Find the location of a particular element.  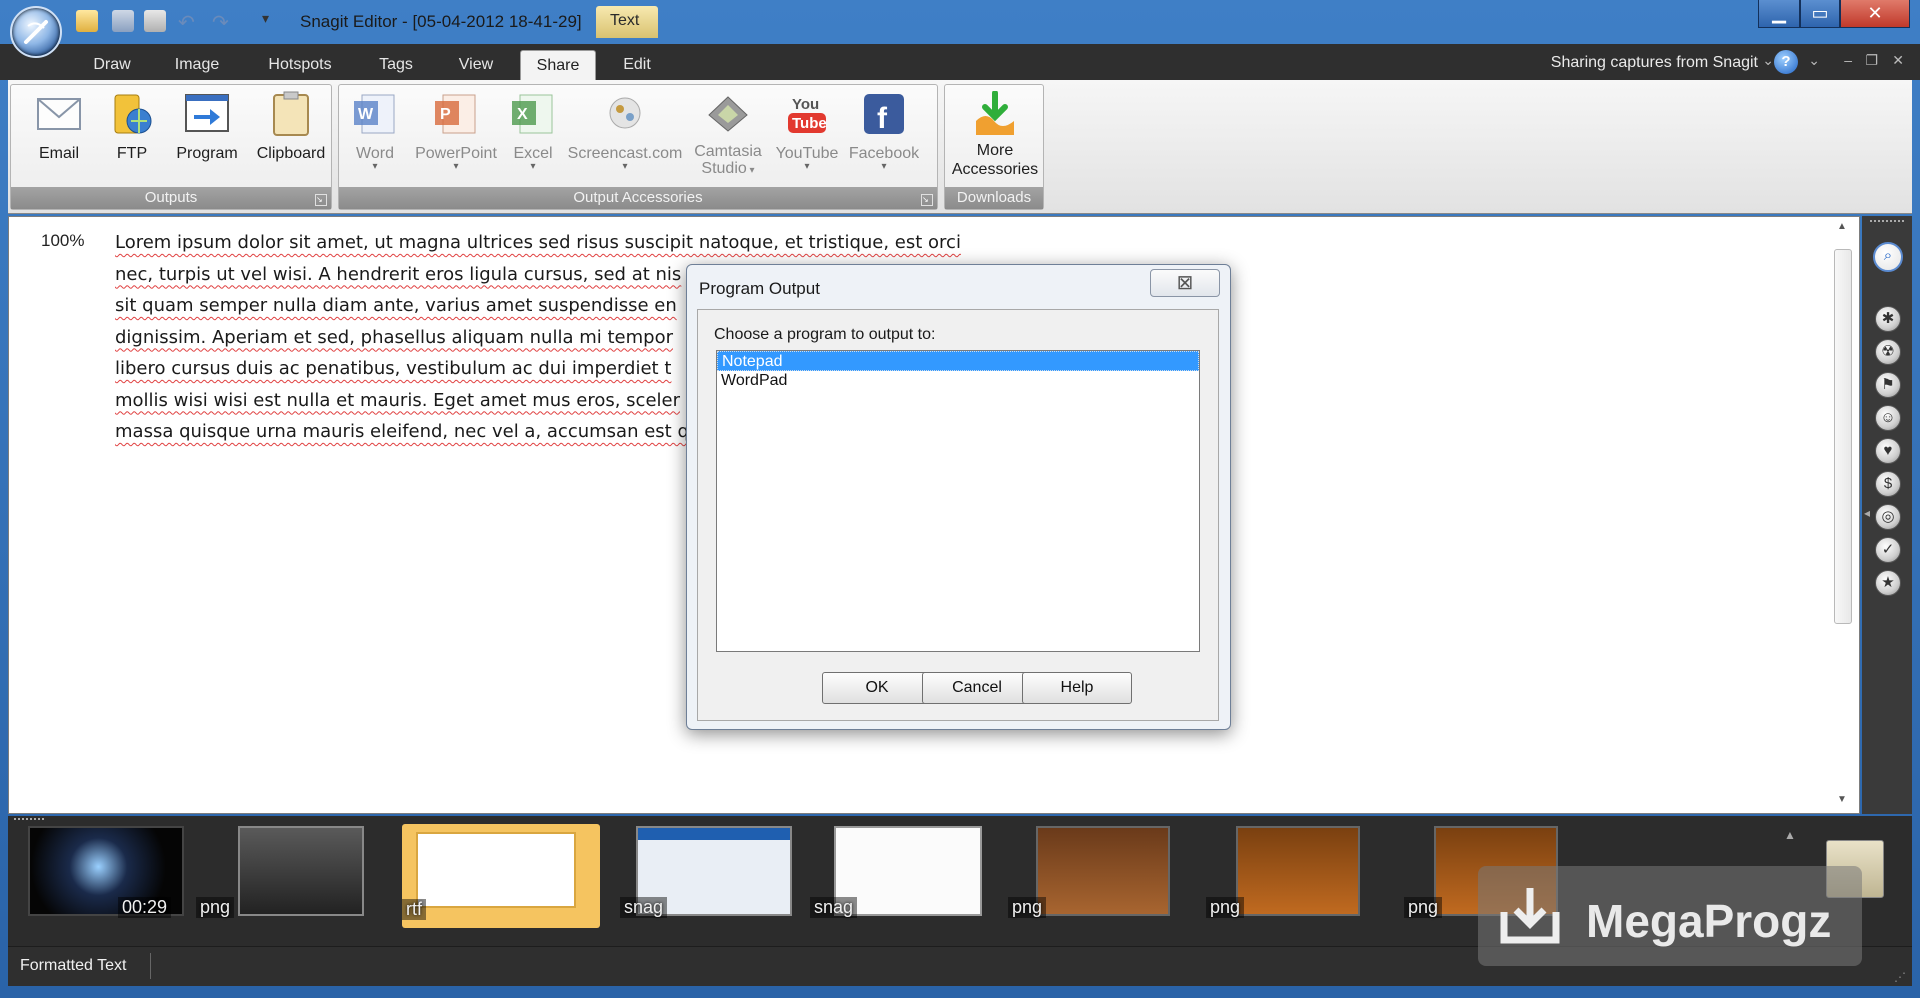

camtasia-studio-button: Camtasia Studio ▾ is located at coordinates (728, 134).